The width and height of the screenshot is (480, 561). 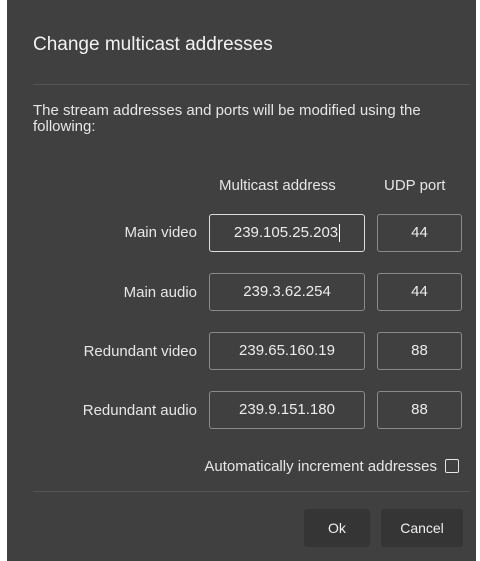 I want to click on redundant-video-label: Redundant video, so click(x=140, y=351).